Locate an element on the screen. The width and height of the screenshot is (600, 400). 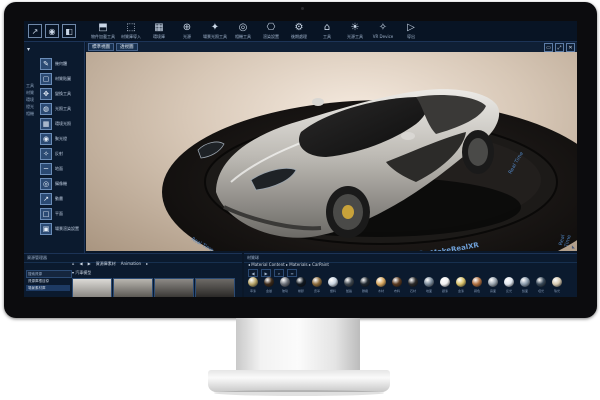
cube-icon: ◧ is located at coordinates (69, 31).